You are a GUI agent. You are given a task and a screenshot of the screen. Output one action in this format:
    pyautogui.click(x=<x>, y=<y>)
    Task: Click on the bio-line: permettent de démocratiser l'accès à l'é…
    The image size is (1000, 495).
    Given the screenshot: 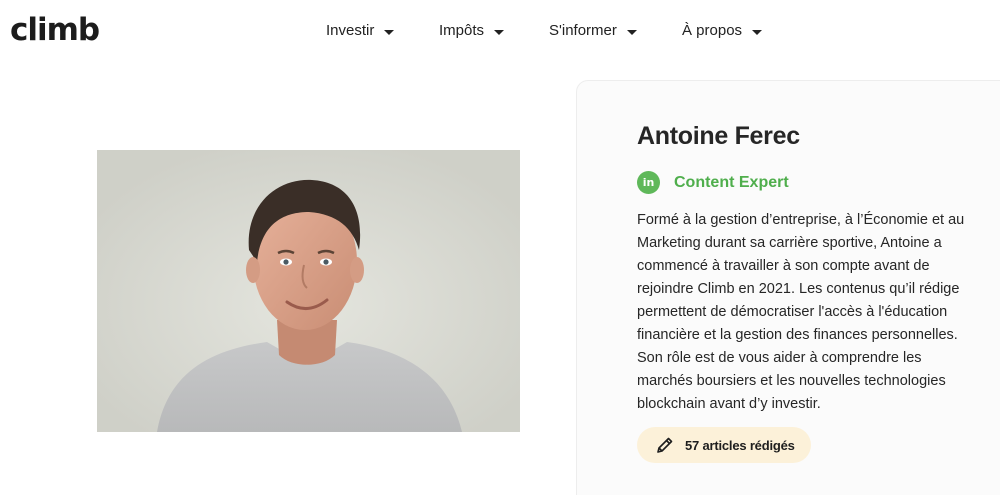 What is the action you would take?
    pyautogui.click(x=792, y=312)
    